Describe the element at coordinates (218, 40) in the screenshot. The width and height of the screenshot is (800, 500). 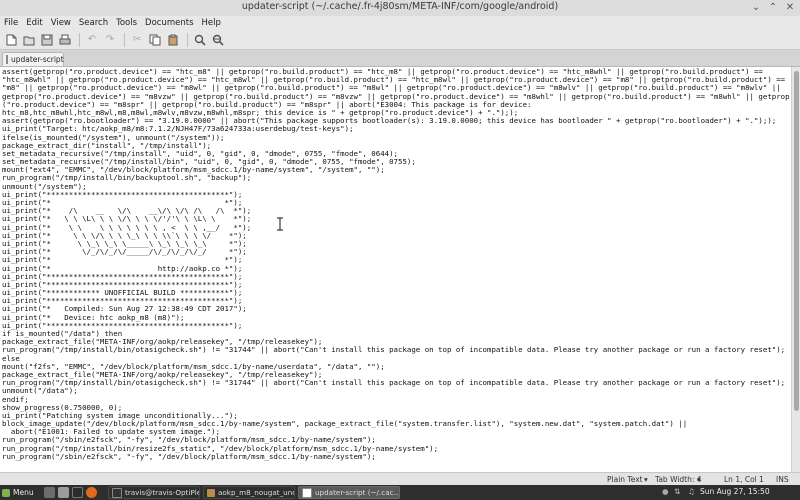
I see `replace-icon` at that location.